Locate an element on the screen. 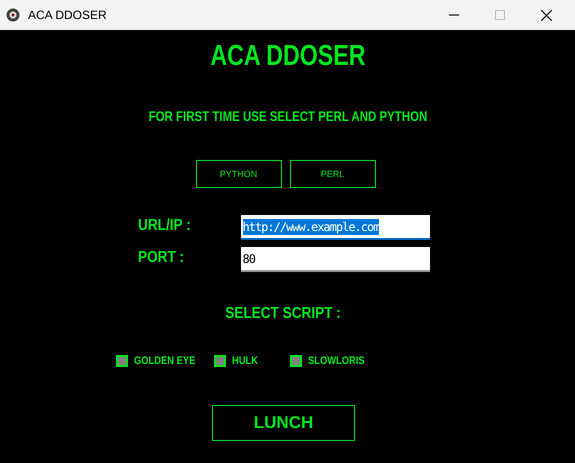  input-field: http://www.example.com is located at coordinates (335, 227).